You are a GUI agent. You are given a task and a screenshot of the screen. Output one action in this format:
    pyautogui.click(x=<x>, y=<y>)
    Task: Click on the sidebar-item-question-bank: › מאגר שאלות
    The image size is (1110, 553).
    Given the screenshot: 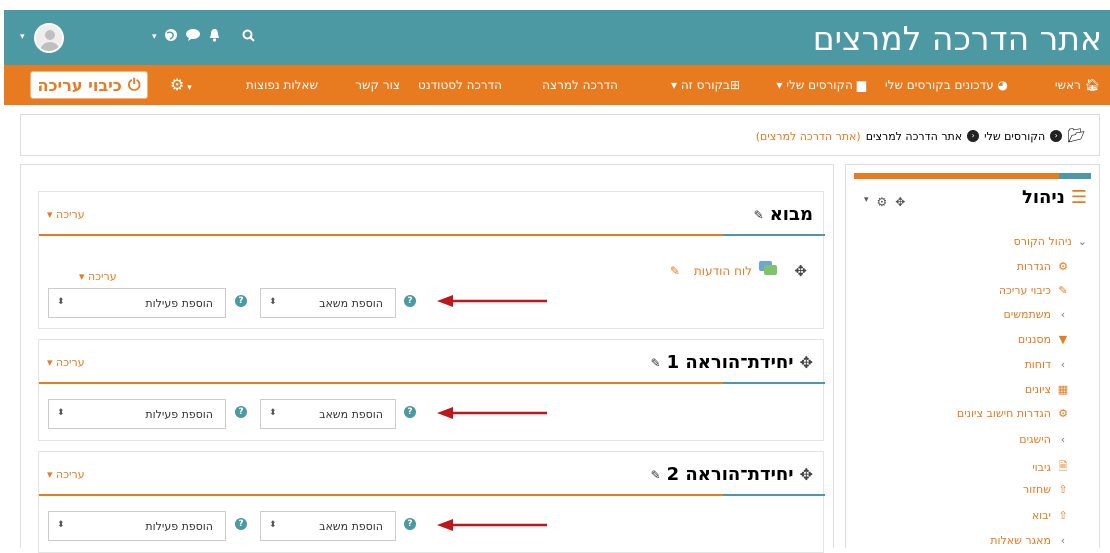 What is the action you would take?
    pyautogui.click(x=1029, y=540)
    